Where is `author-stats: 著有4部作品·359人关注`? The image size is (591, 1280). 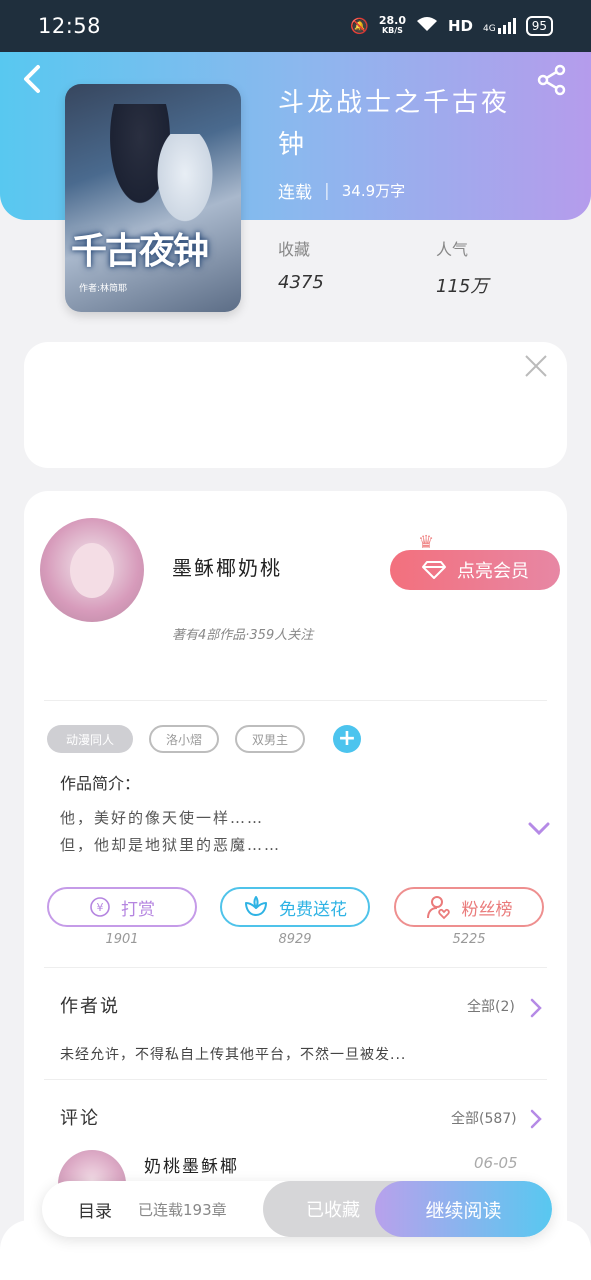 author-stats: 著有4部作品·359人关注 is located at coordinates (243, 635).